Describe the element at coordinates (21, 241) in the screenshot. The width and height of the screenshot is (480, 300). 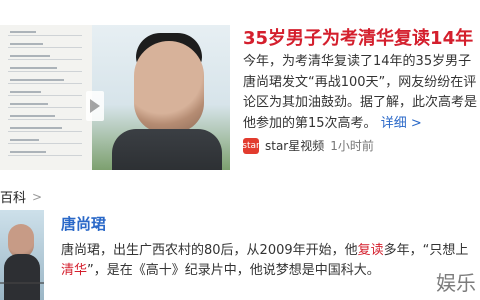
I see `person-head` at that location.